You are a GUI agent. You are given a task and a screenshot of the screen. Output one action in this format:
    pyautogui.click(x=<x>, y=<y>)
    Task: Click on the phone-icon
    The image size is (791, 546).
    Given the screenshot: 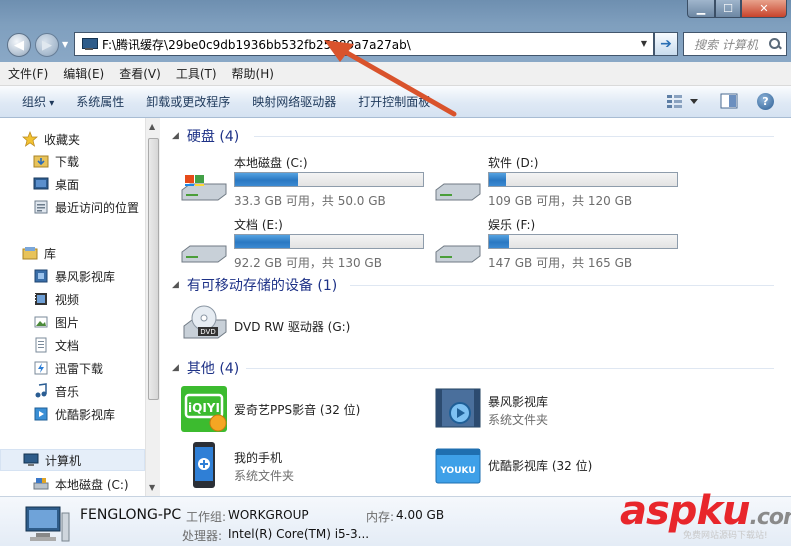 What is the action you would take?
    pyautogui.click(x=204, y=465)
    